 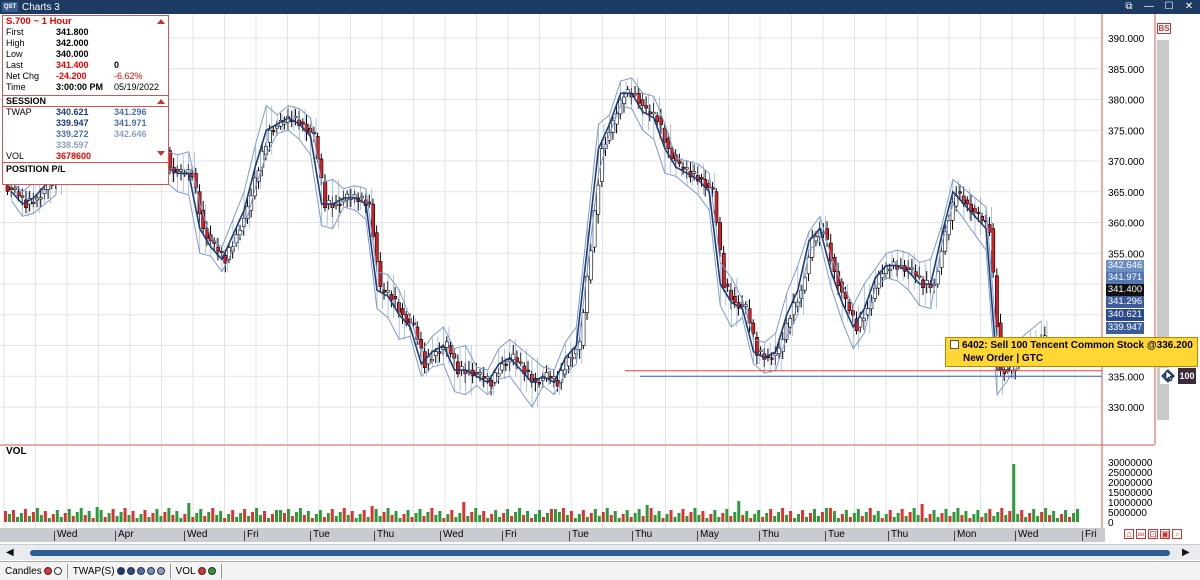 What do you see at coordinates (1165, 534) in the screenshot?
I see `tool-icon: ▣` at bounding box center [1165, 534].